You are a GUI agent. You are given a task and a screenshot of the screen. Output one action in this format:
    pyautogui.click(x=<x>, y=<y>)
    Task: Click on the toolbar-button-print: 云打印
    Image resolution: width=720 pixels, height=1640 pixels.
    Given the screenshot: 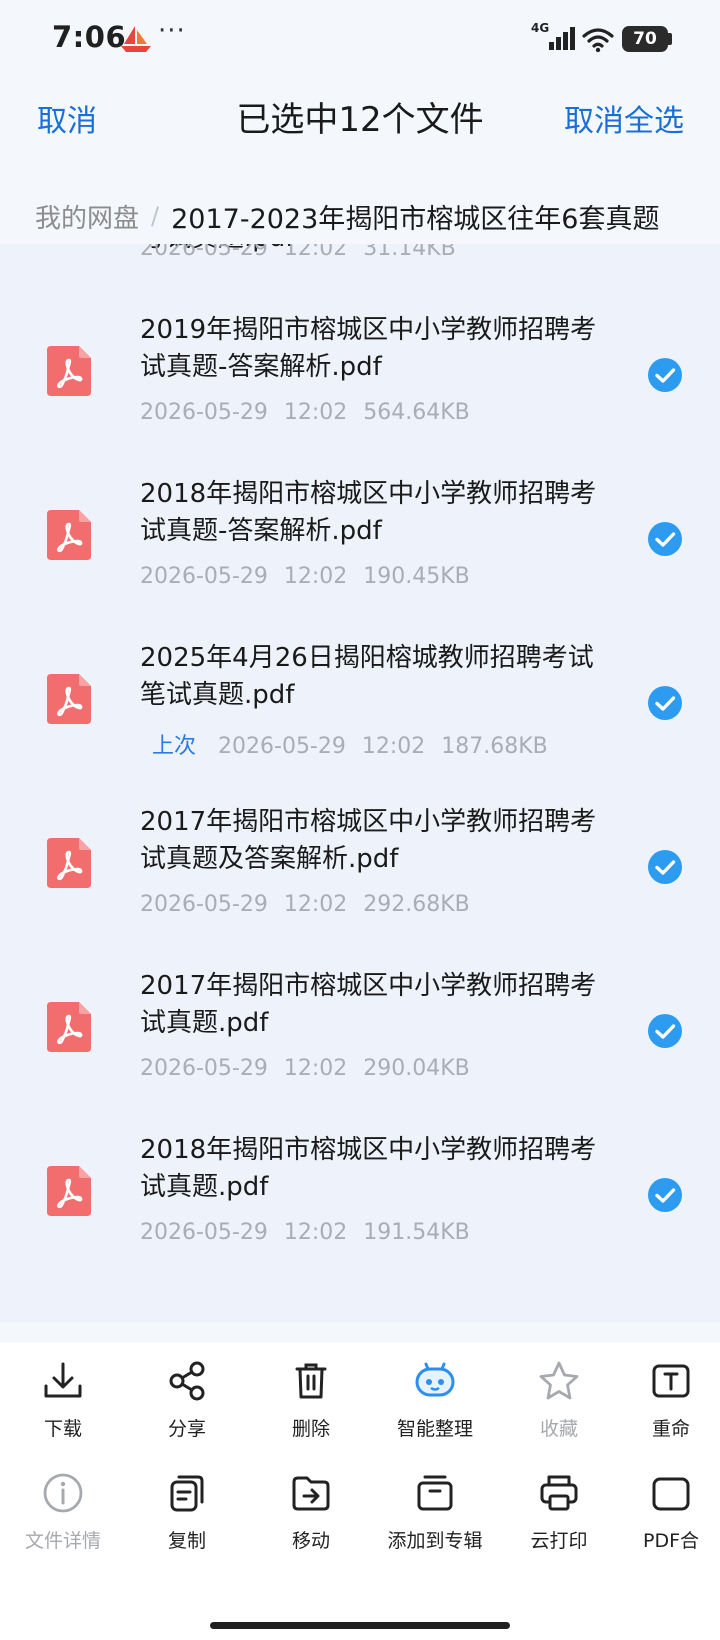 What is the action you would take?
    pyautogui.click(x=559, y=1520)
    